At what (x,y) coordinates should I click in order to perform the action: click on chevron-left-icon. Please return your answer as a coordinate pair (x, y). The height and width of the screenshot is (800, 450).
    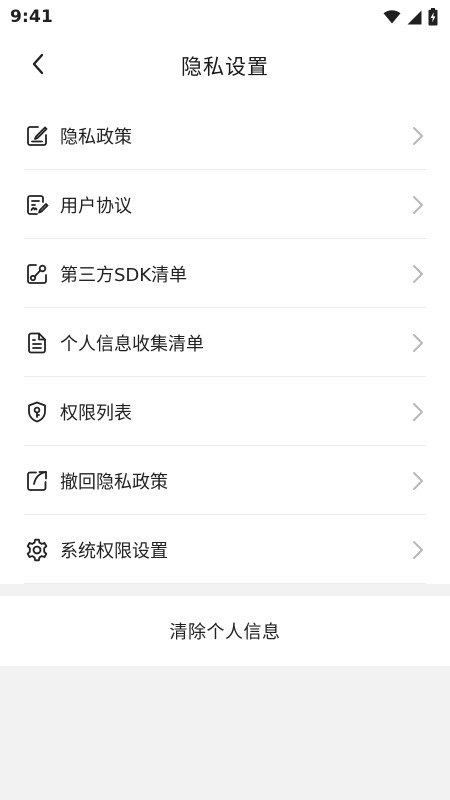
    Looking at the image, I should click on (38, 66).